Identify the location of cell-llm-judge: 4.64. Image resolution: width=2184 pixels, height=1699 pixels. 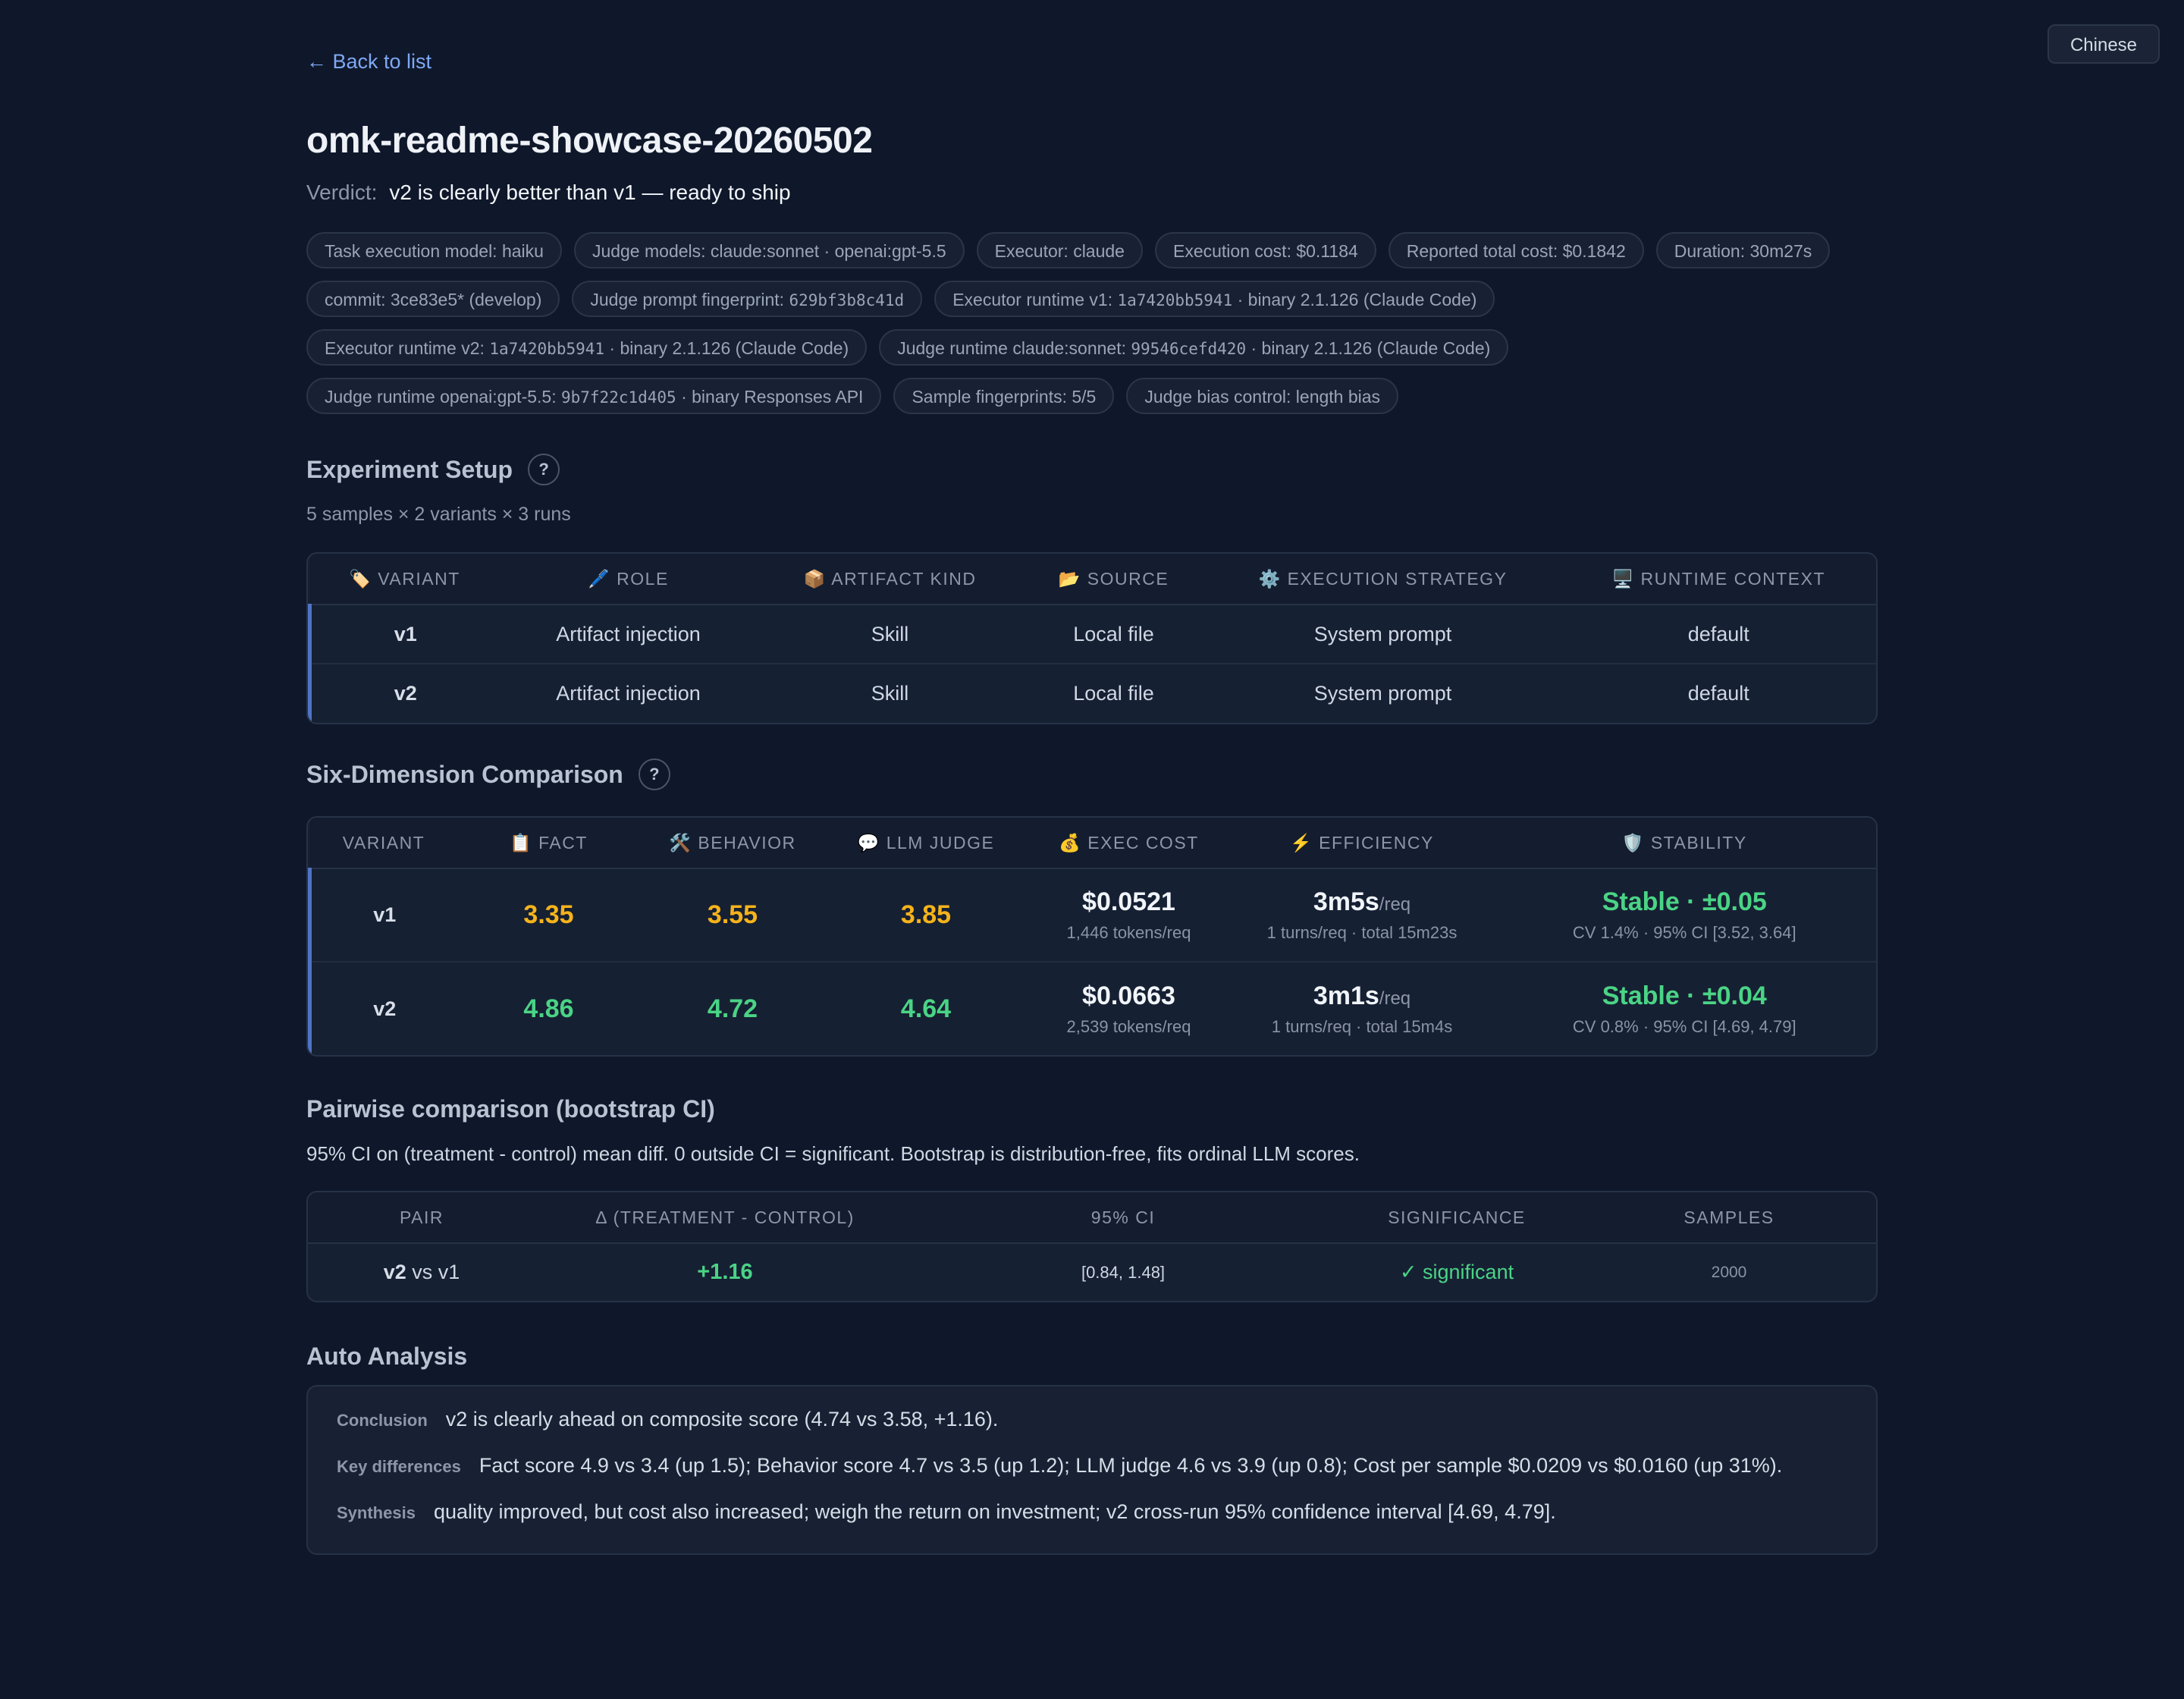
(926, 1009).